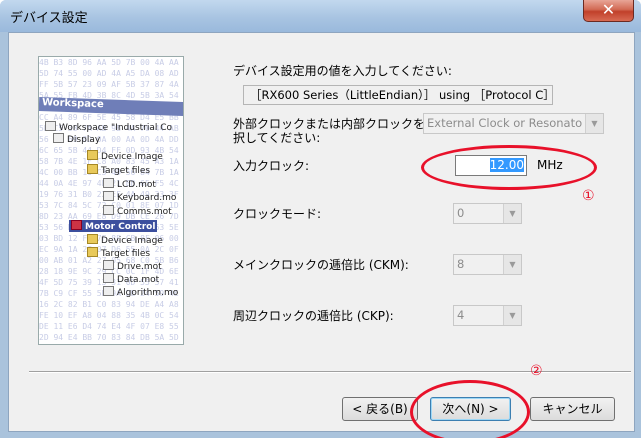 The image size is (641, 438). What do you see at coordinates (342, 71) in the screenshot?
I see `instruction-text: デバイス設定用の値を入力してください:` at bounding box center [342, 71].